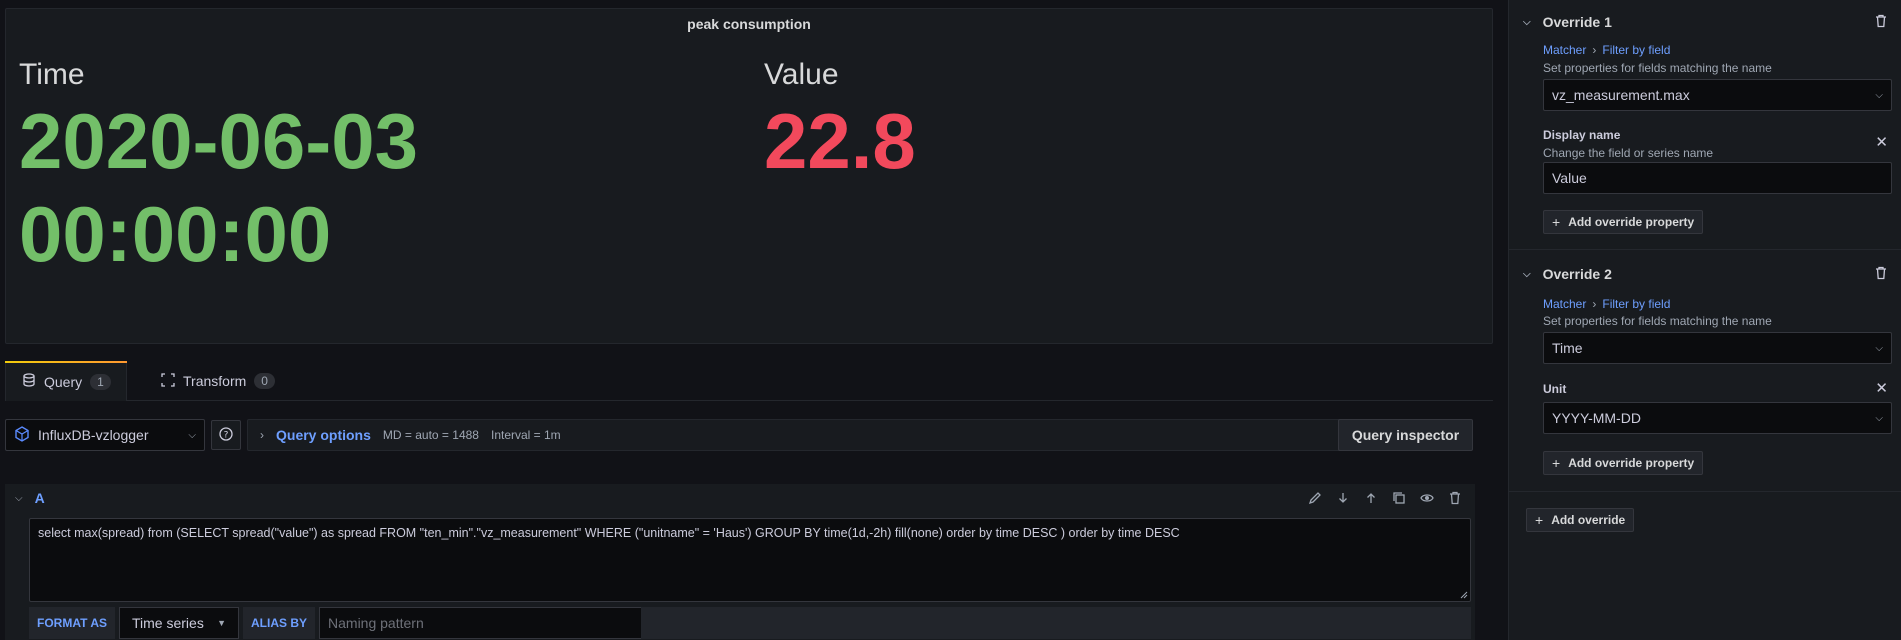  Describe the element at coordinates (323, 435) in the screenshot. I see `query-options-label: Query options` at that location.